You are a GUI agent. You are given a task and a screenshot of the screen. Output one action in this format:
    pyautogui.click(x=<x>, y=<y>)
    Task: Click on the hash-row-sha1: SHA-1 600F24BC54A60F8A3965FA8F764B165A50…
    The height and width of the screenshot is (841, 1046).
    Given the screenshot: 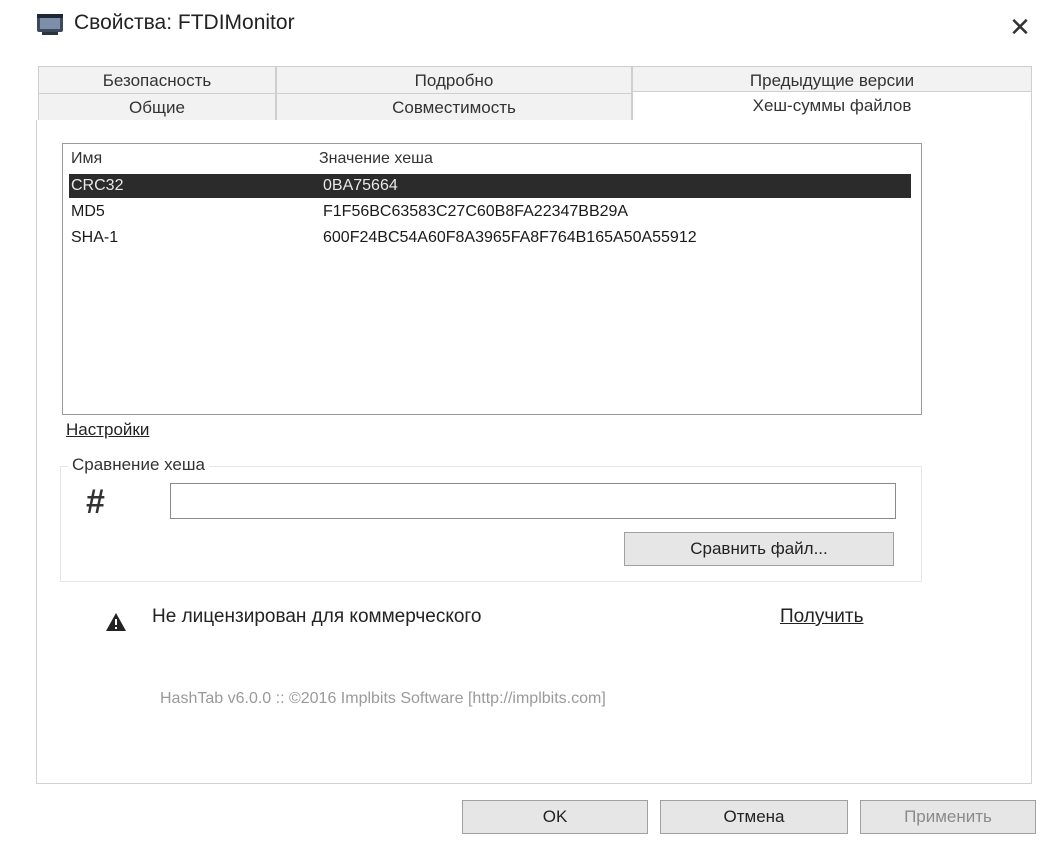 What is the action you would take?
    pyautogui.click(x=490, y=238)
    